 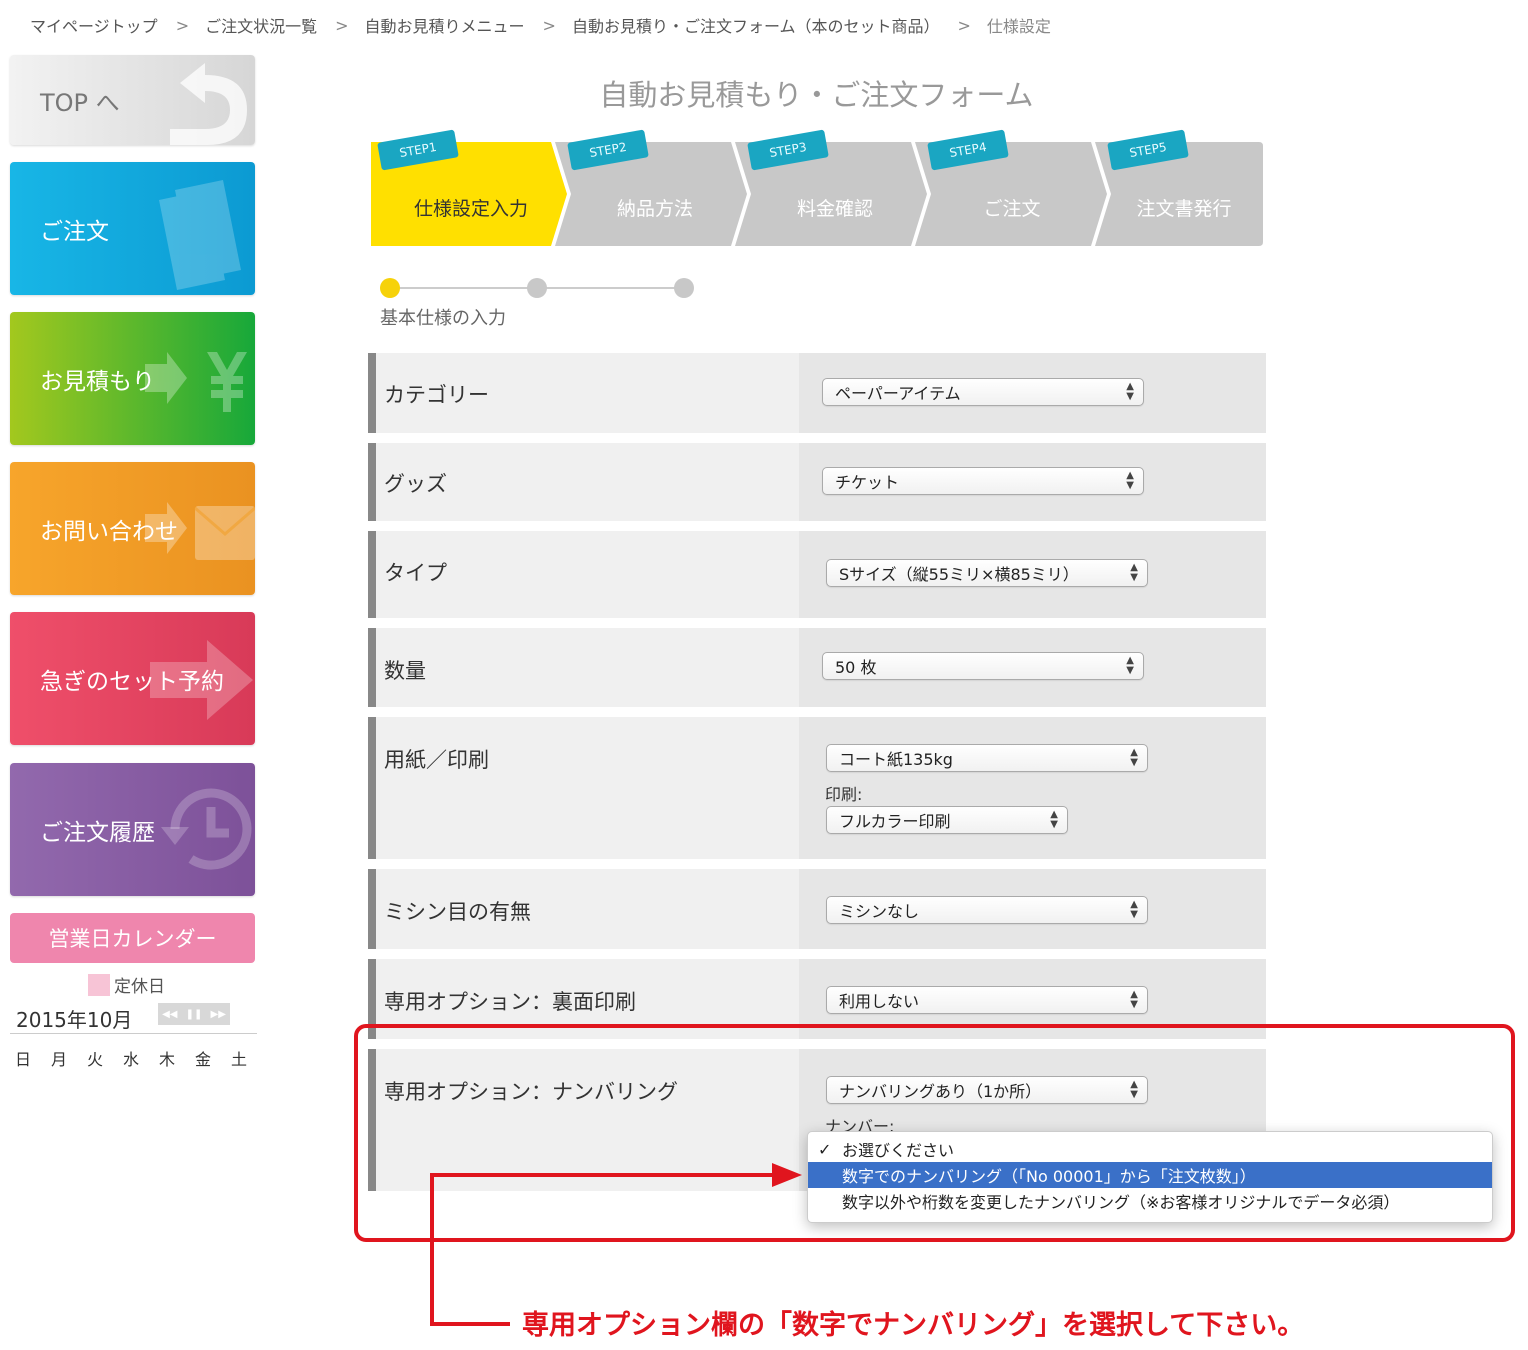 What do you see at coordinates (167, 1059) in the screenshot?
I see `weekday: 木` at bounding box center [167, 1059].